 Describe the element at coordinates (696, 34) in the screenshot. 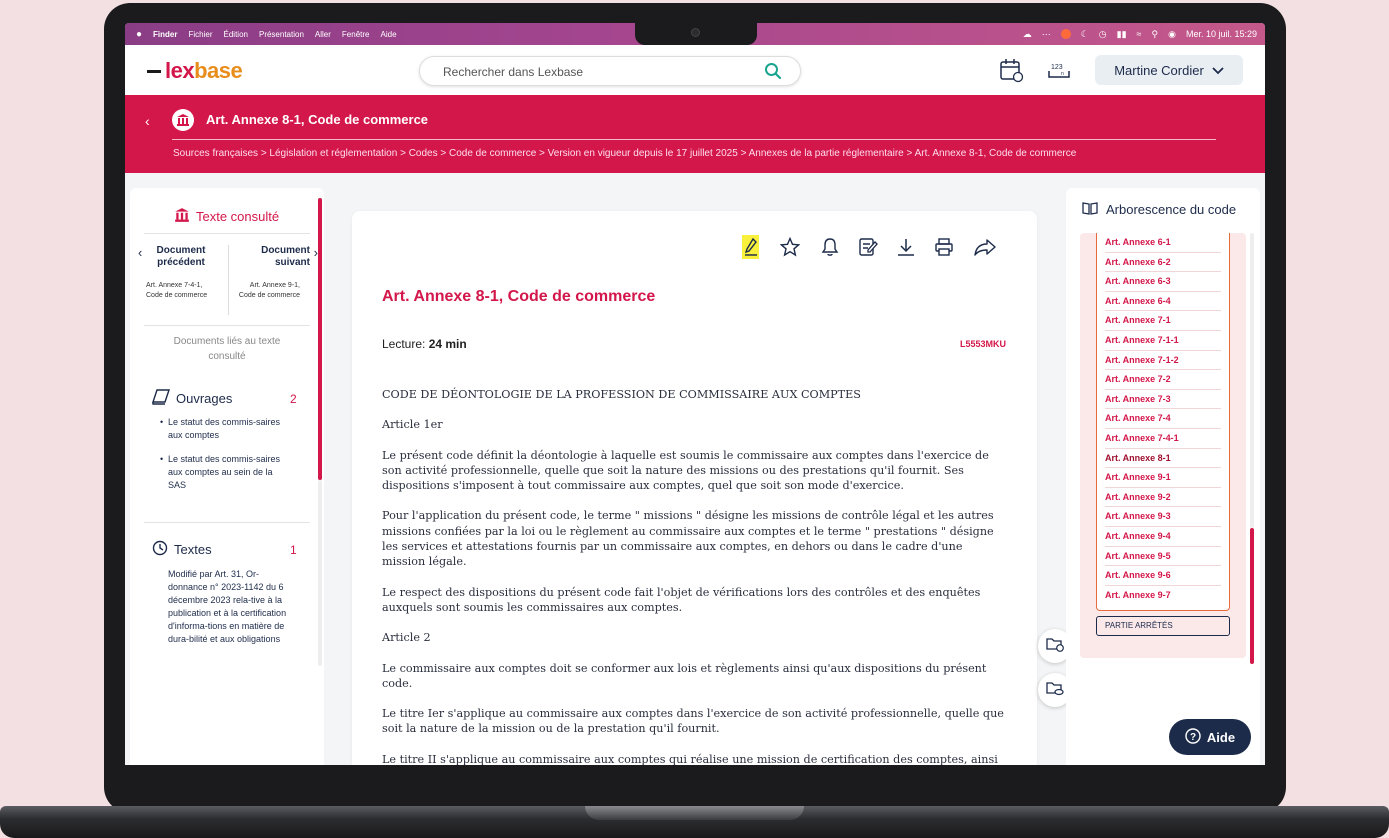

I see `camera-notch` at that location.